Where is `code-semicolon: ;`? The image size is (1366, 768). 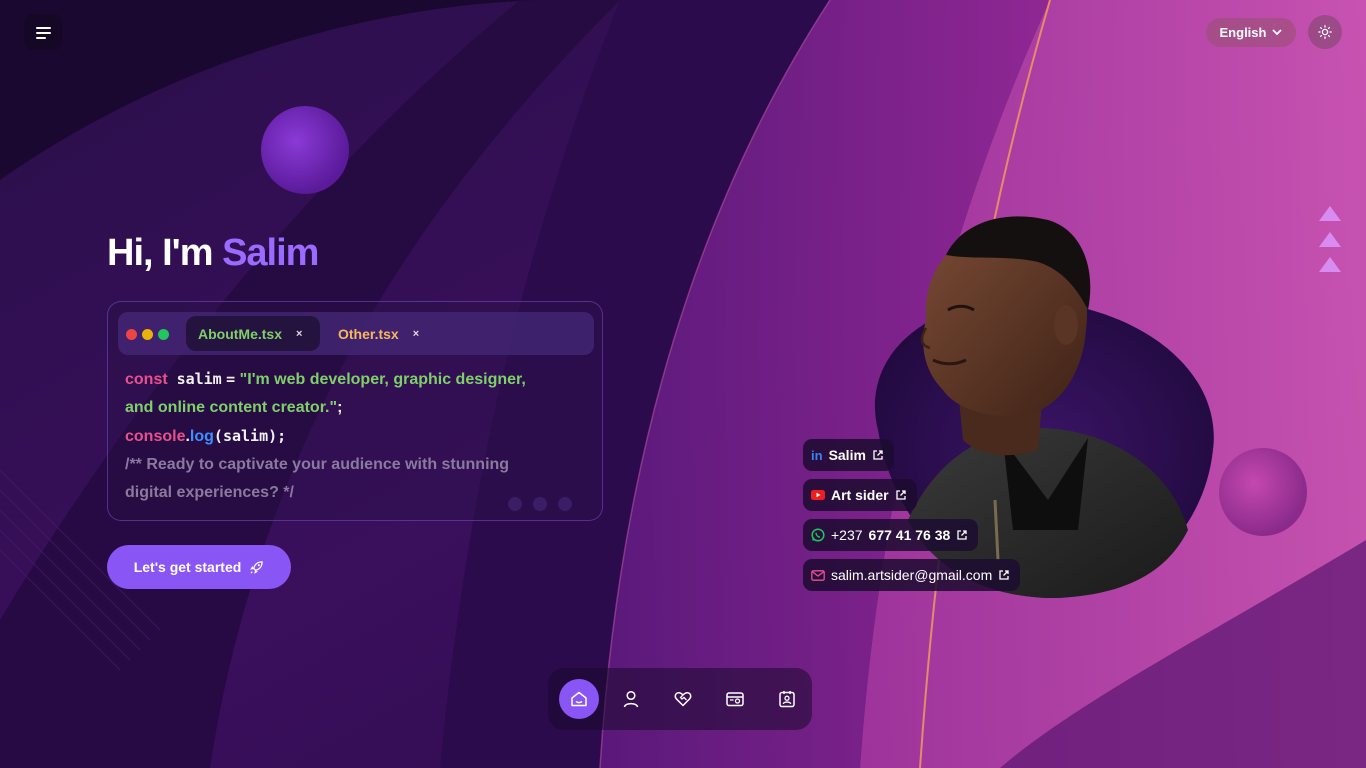
code-semicolon: ; is located at coordinates (340, 407).